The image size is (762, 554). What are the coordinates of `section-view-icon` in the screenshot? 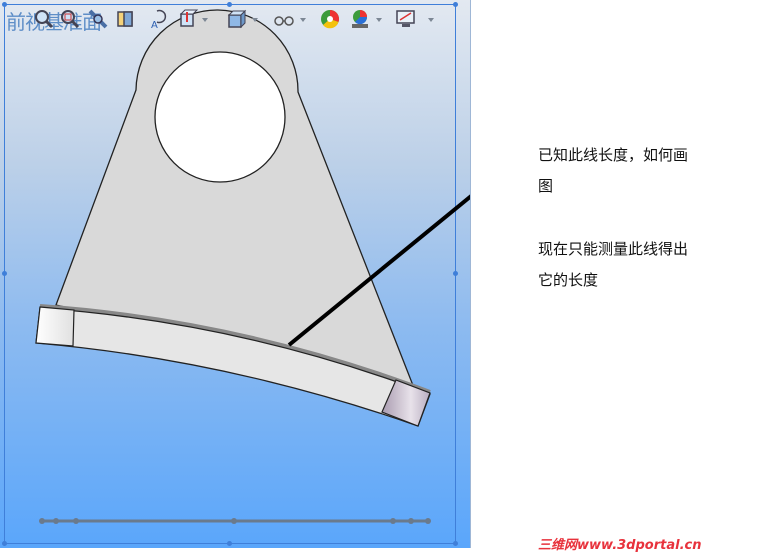 It's located at (125, 19).